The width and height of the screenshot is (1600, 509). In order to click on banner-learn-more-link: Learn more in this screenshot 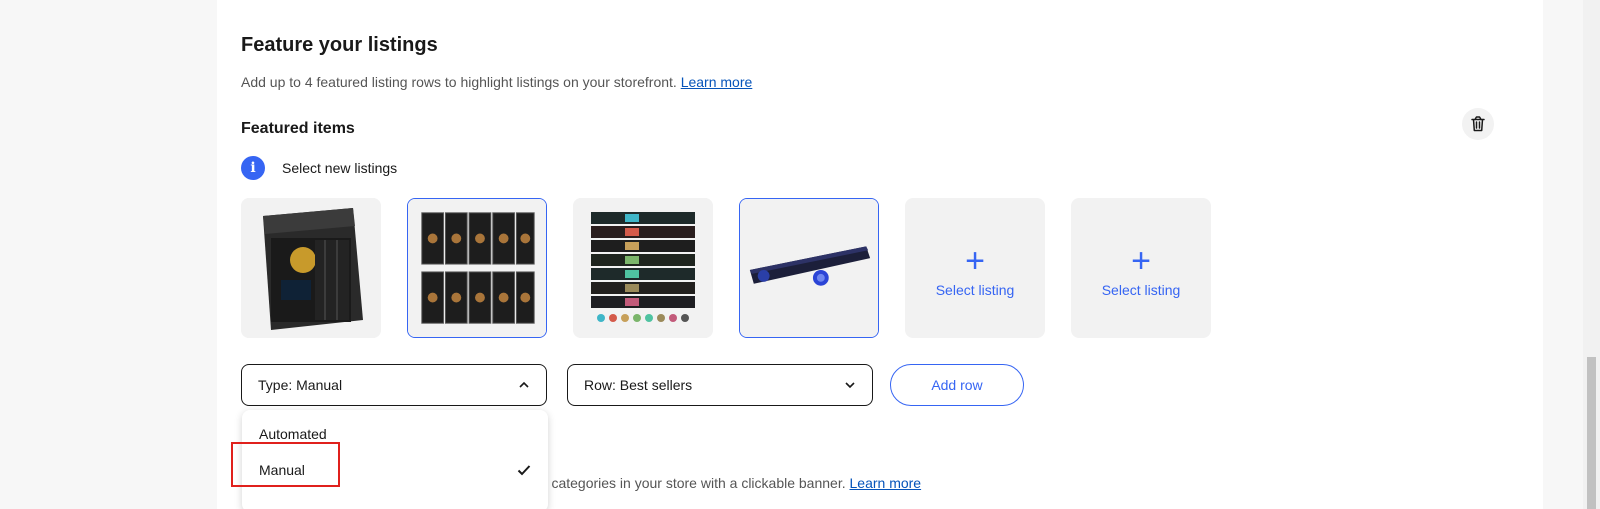, I will do `click(886, 483)`.